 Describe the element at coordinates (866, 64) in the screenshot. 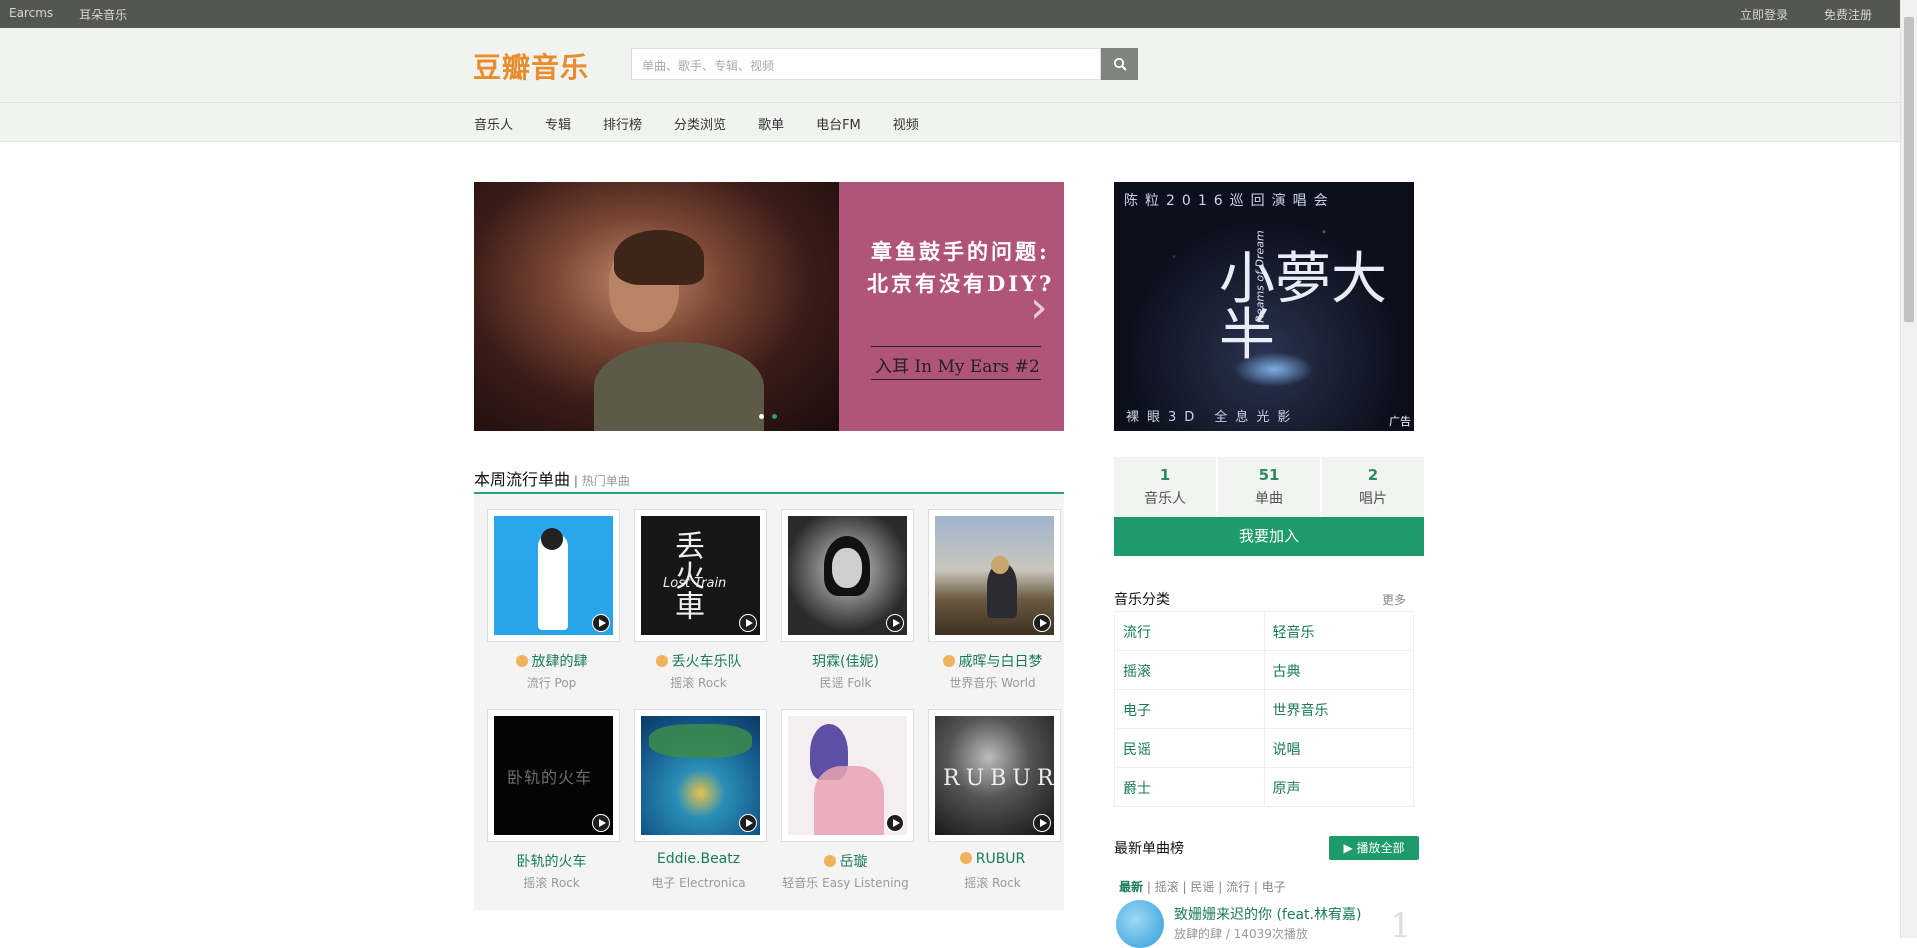

I see `search-input: 单曲、歌手、专辑、视频` at that location.